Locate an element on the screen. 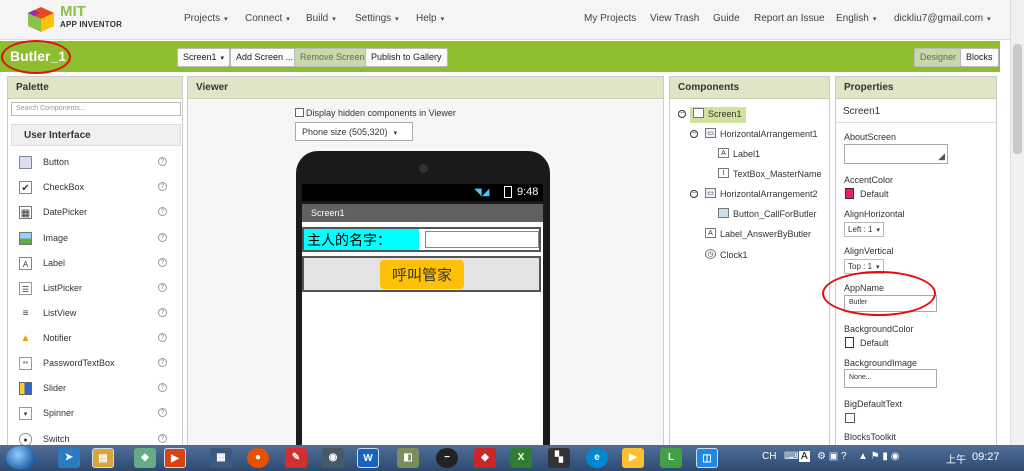 The image size is (1024, 471). big-default-text-checkbox is located at coordinates (850, 418).